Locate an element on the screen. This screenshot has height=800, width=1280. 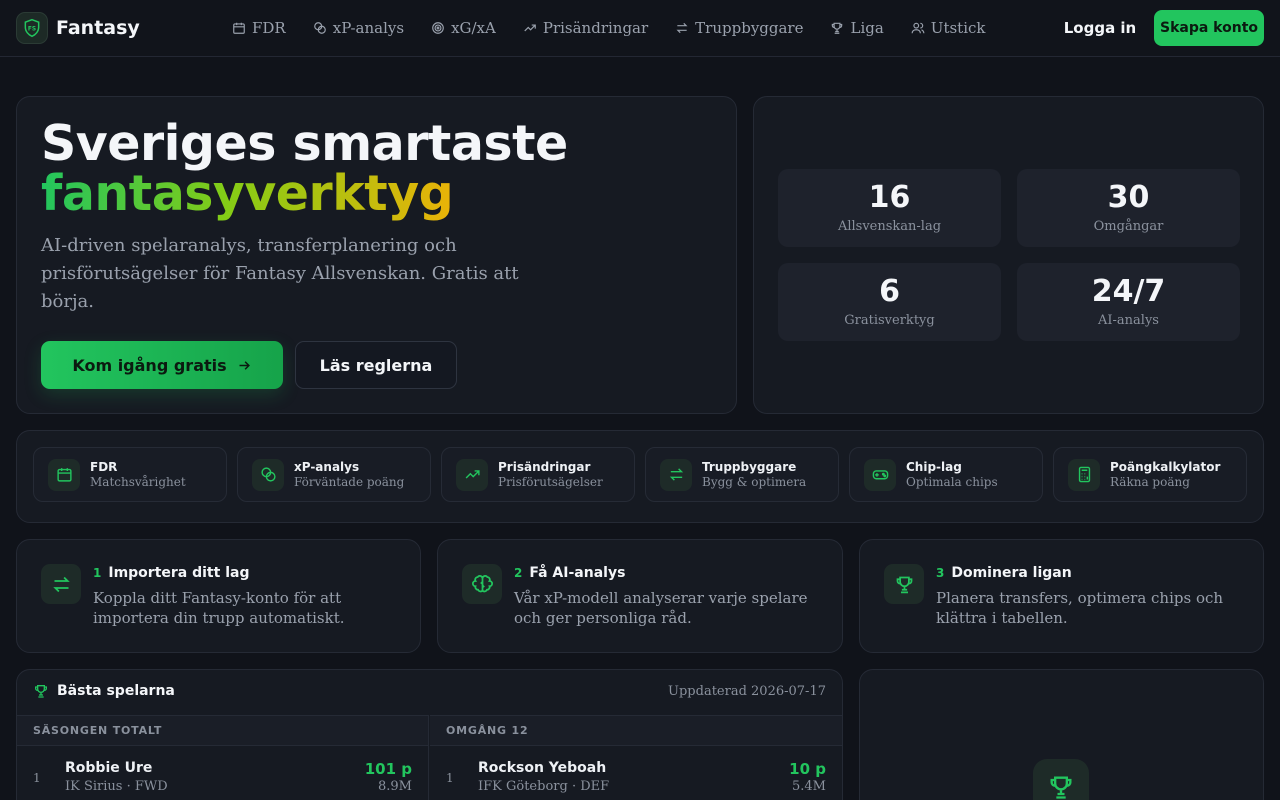
nav-link-truppbyggare: Truppbyggare is located at coordinates (739, 28).